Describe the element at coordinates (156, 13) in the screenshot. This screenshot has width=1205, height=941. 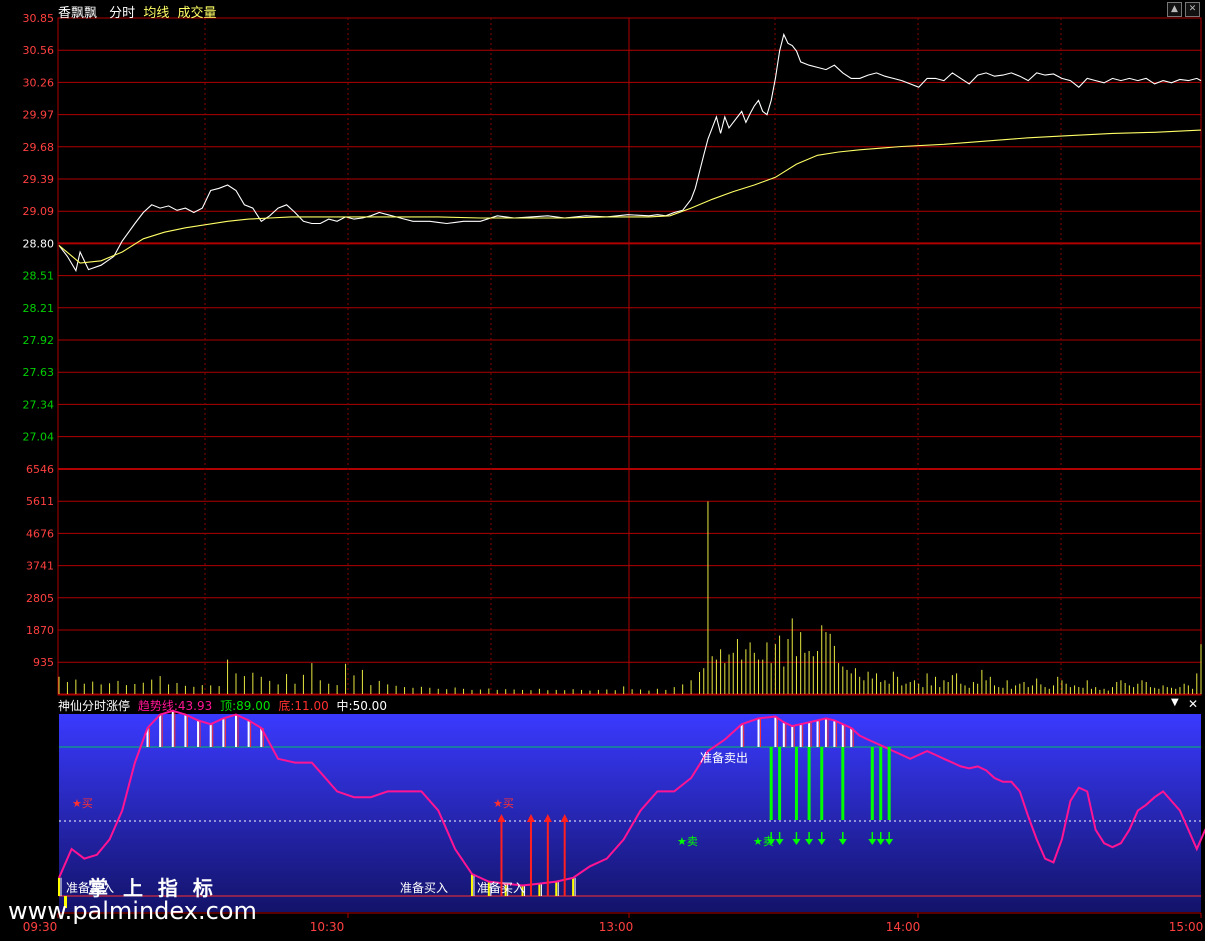
I see `ma-label: 均线` at that location.